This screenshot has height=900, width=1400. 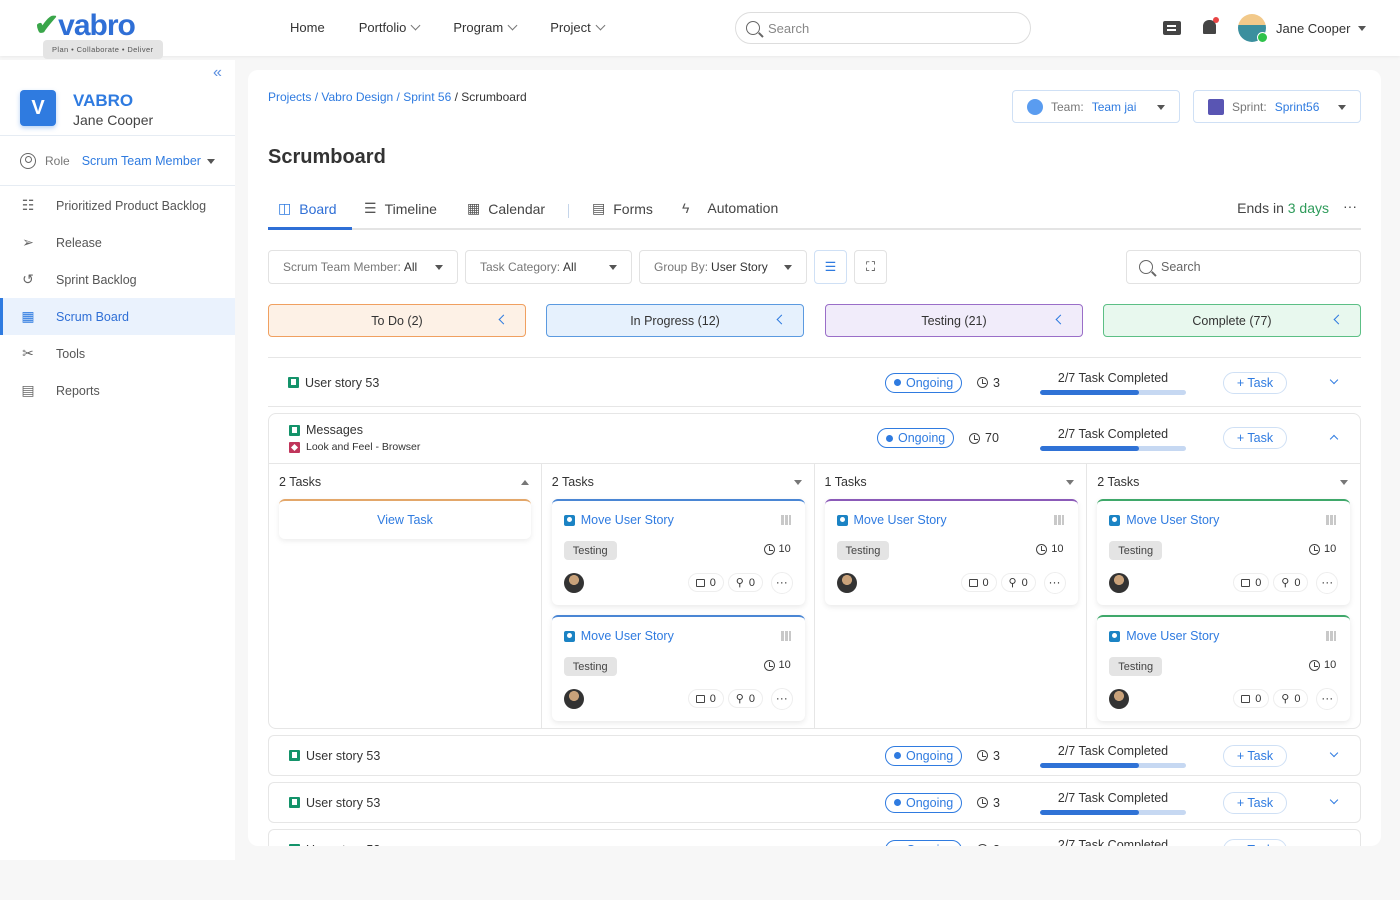 What do you see at coordinates (1334, 439) in the screenshot?
I see `chevron-up-icon` at bounding box center [1334, 439].